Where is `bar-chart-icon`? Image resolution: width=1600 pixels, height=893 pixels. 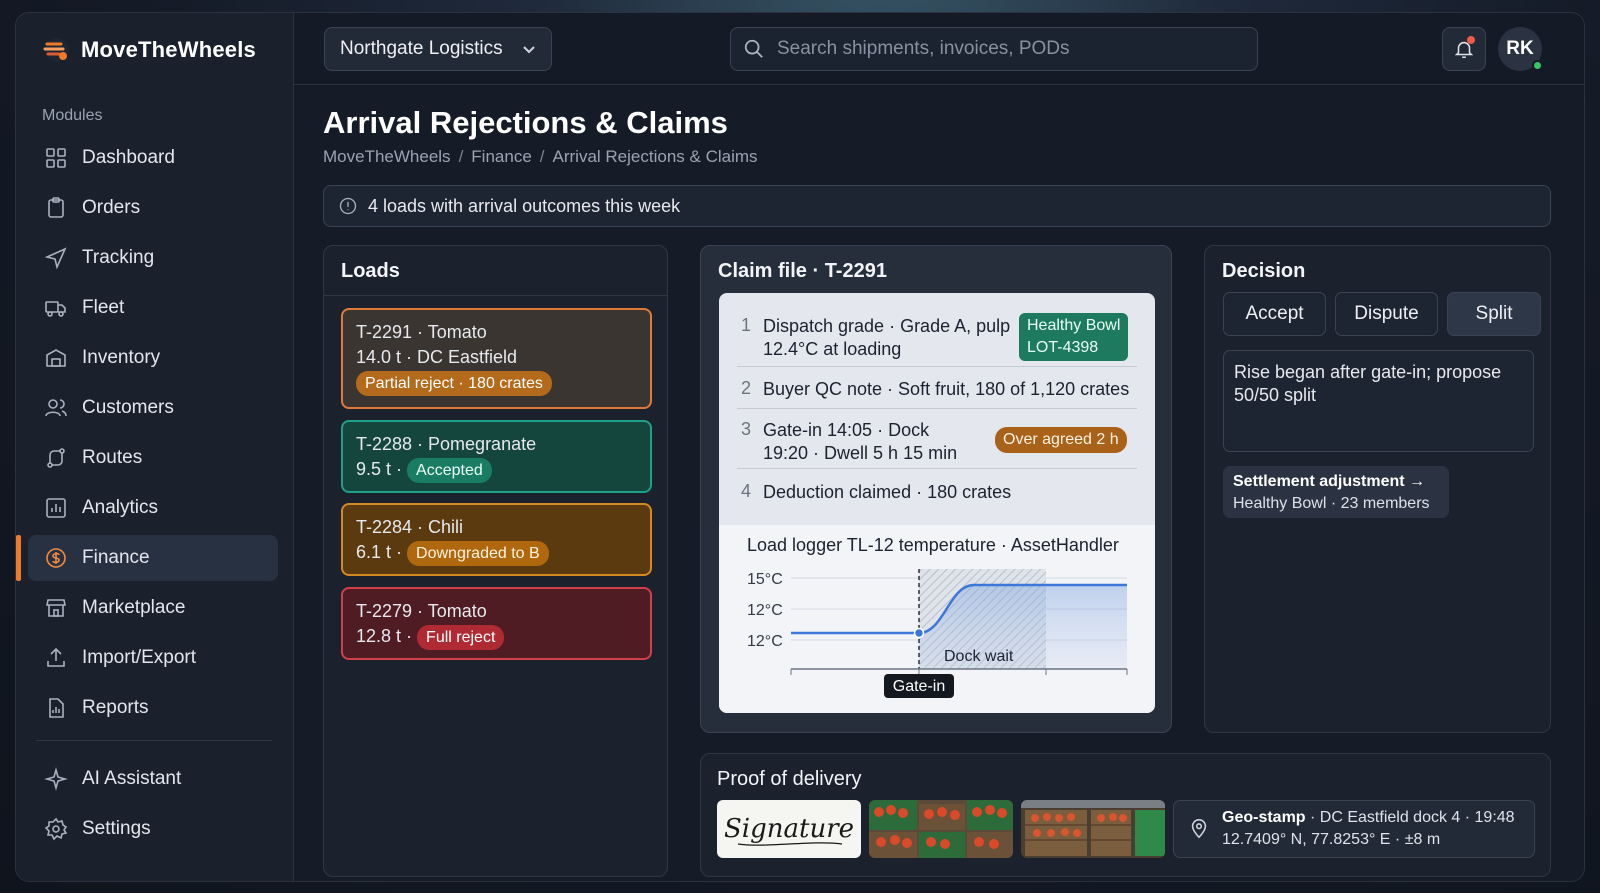 bar-chart-icon is located at coordinates (56, 508).